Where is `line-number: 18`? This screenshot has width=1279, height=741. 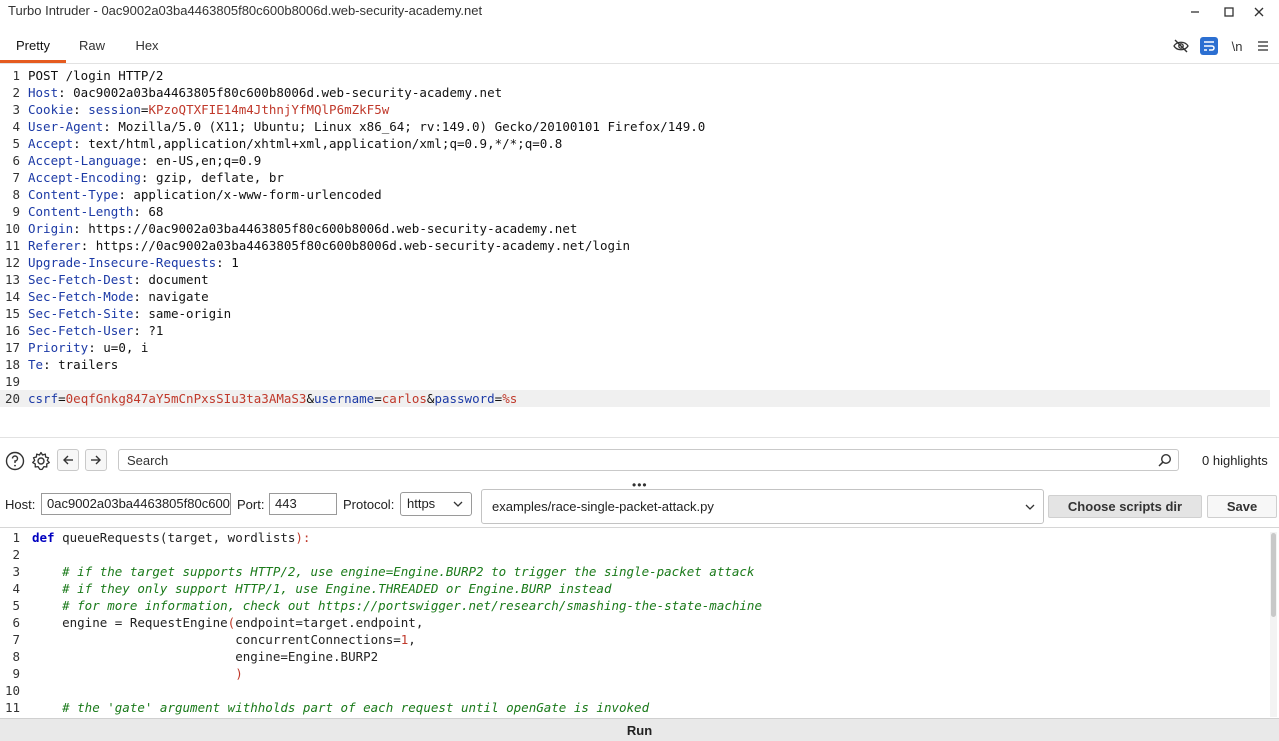 line-number: 18 is located at coordinates (12, 364).